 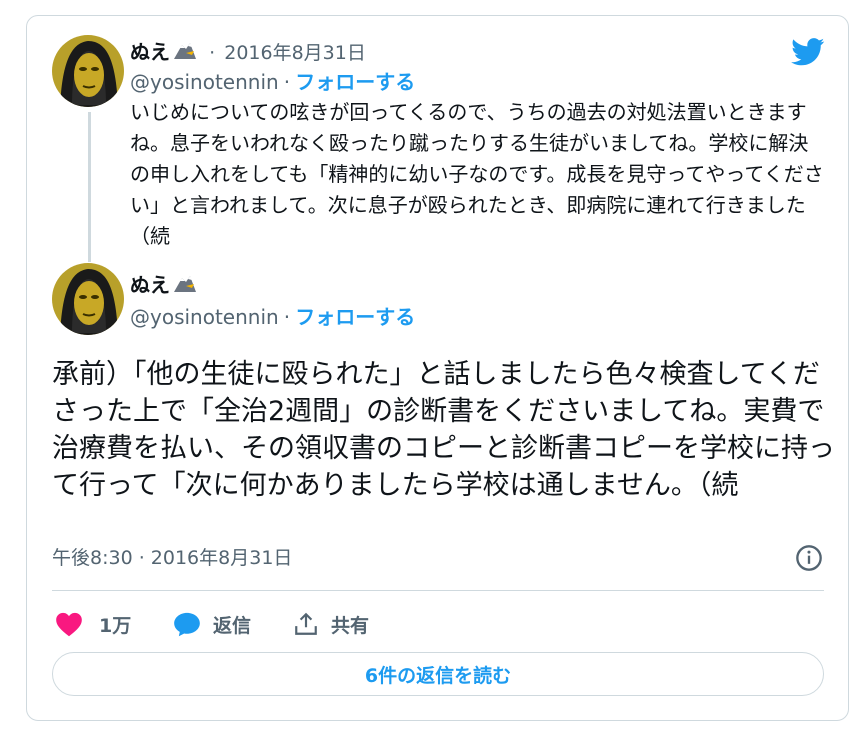 I want to click on parent-date: 2016年8月31日, so click(x=295, y=53).